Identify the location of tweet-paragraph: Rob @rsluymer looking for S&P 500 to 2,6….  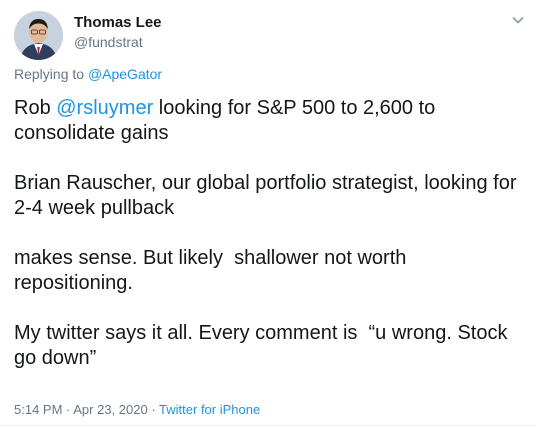
(269, 121).